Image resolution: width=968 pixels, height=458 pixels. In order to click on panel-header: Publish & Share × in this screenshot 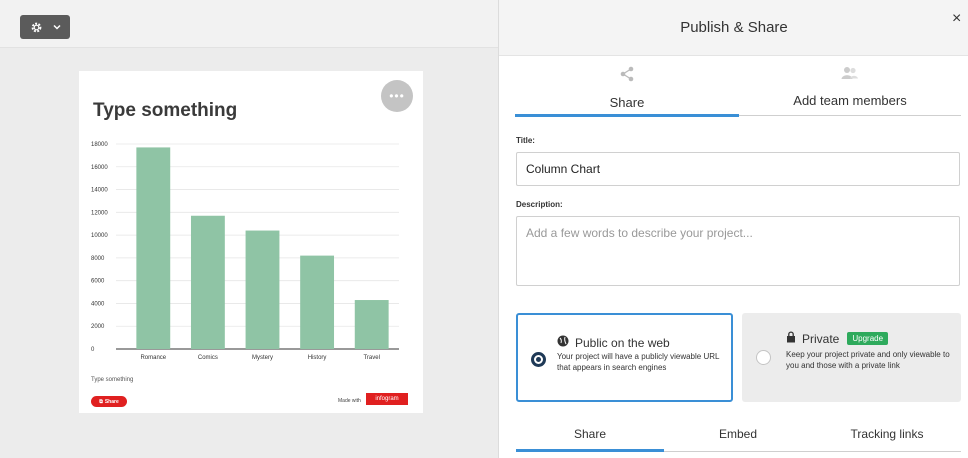, I will do `click(733, 28)`.